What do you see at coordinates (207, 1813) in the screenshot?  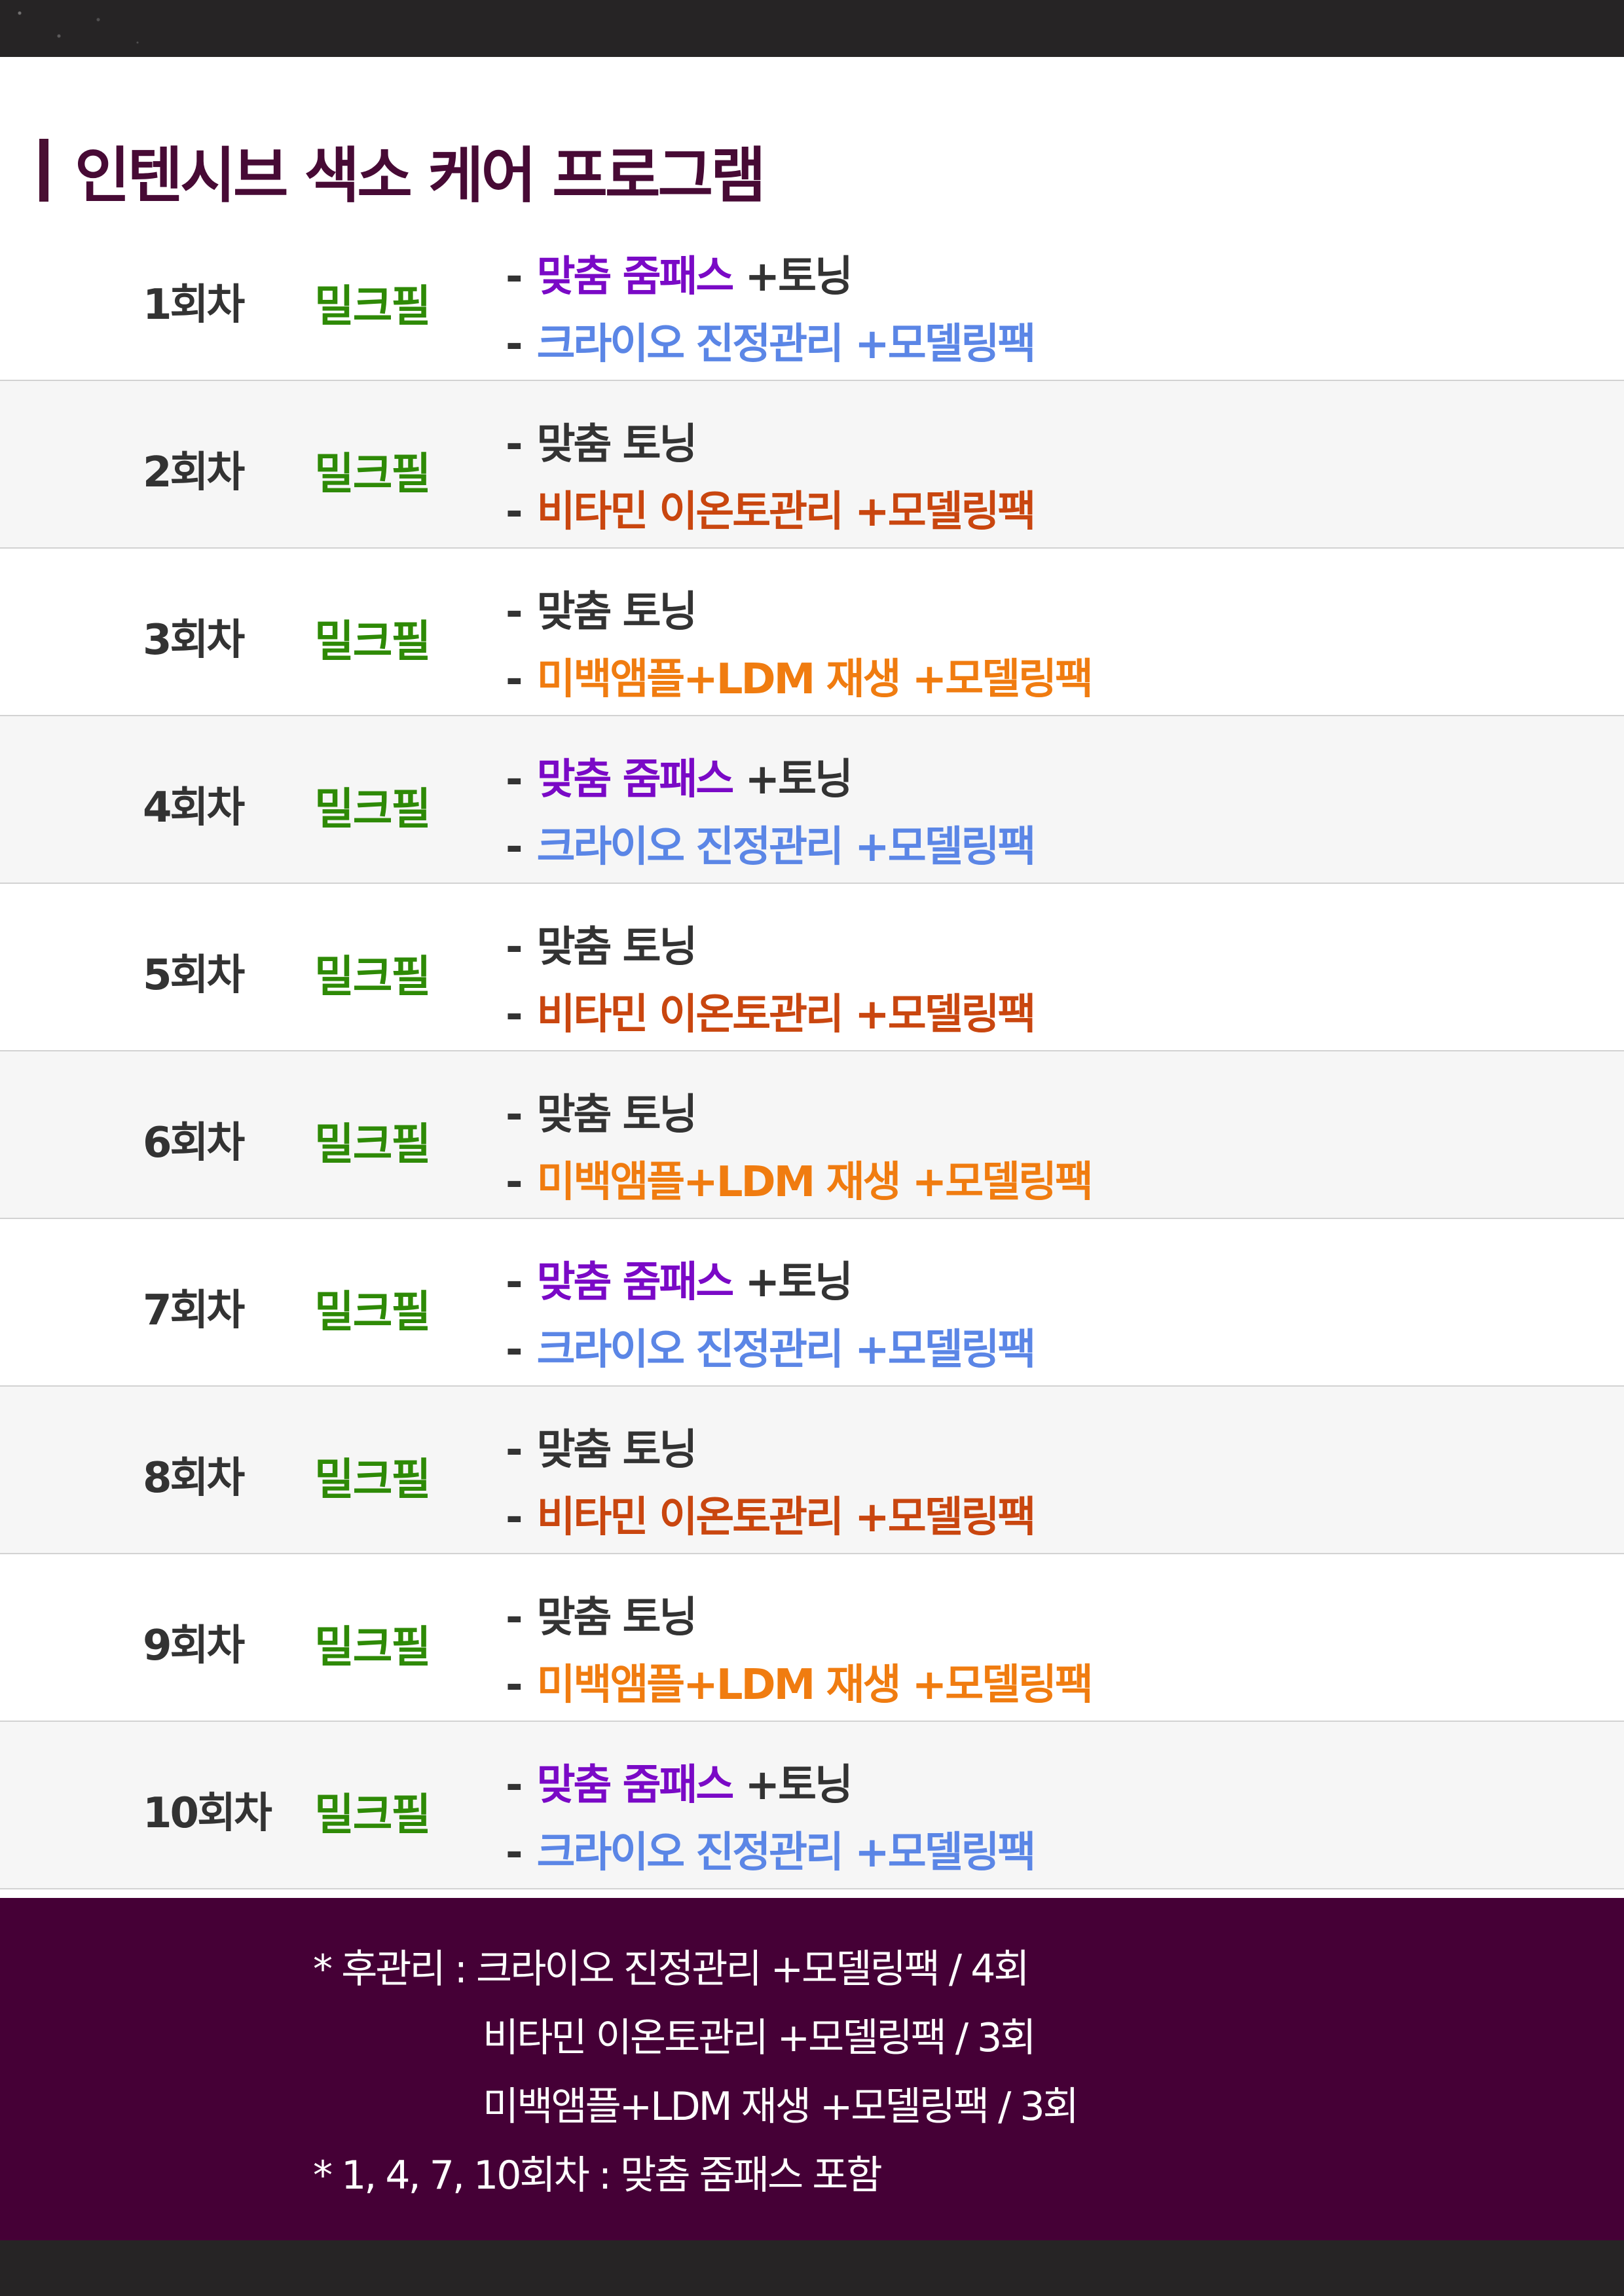 I see `session-number: 10회차` at bounding box center [207, 1813].